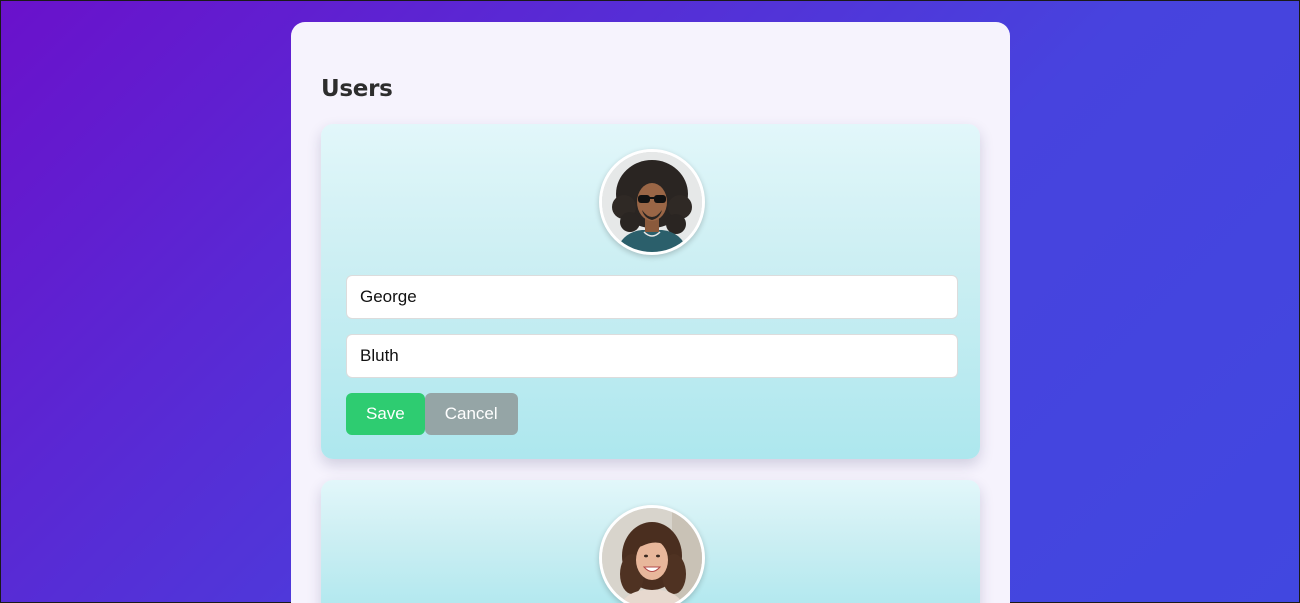  I want to click on curly-hair-man-avatar-icon, so click(652, 202).